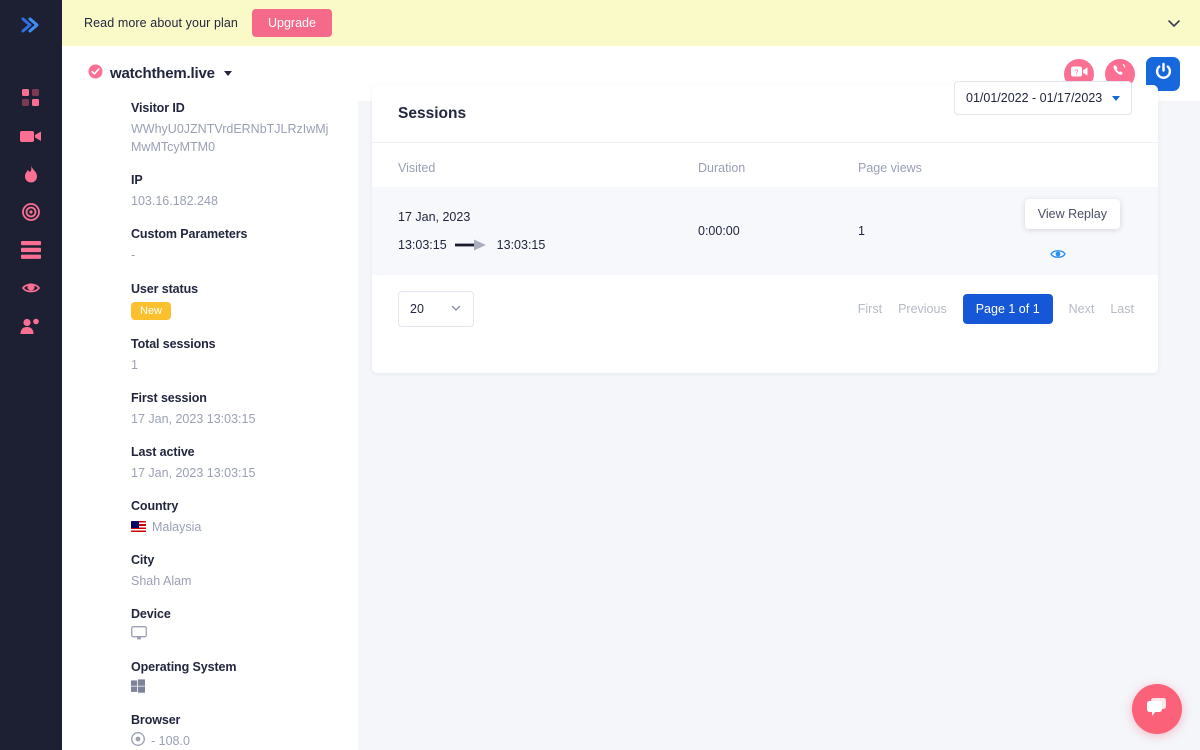 This screenshot has width=1200, height=750. Describe the element at coordinates (521, 245) in the screenshot. I see `session-end-time: 13:03:15` at that location.